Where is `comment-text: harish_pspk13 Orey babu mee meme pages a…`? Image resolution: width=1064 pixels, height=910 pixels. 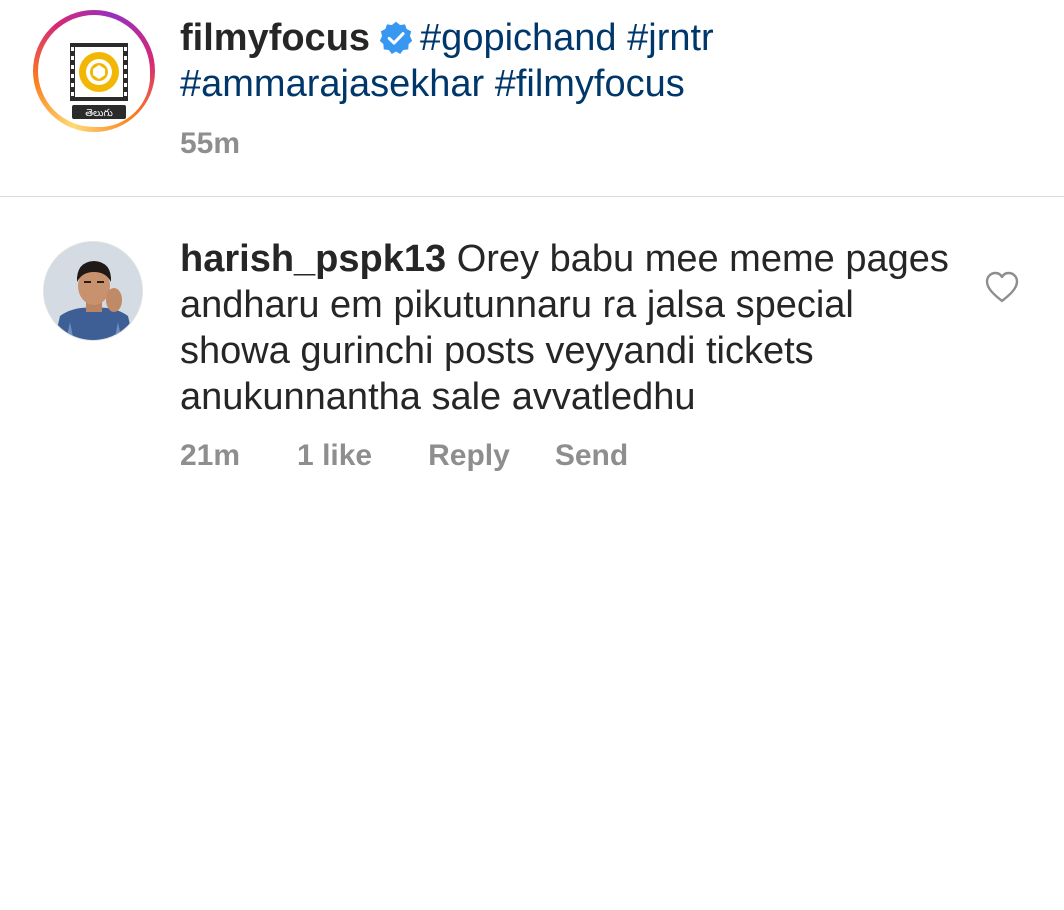 comment-text: harish_pspk13 Orey babu mee meme pages a… is located at coordinates (570, 328).